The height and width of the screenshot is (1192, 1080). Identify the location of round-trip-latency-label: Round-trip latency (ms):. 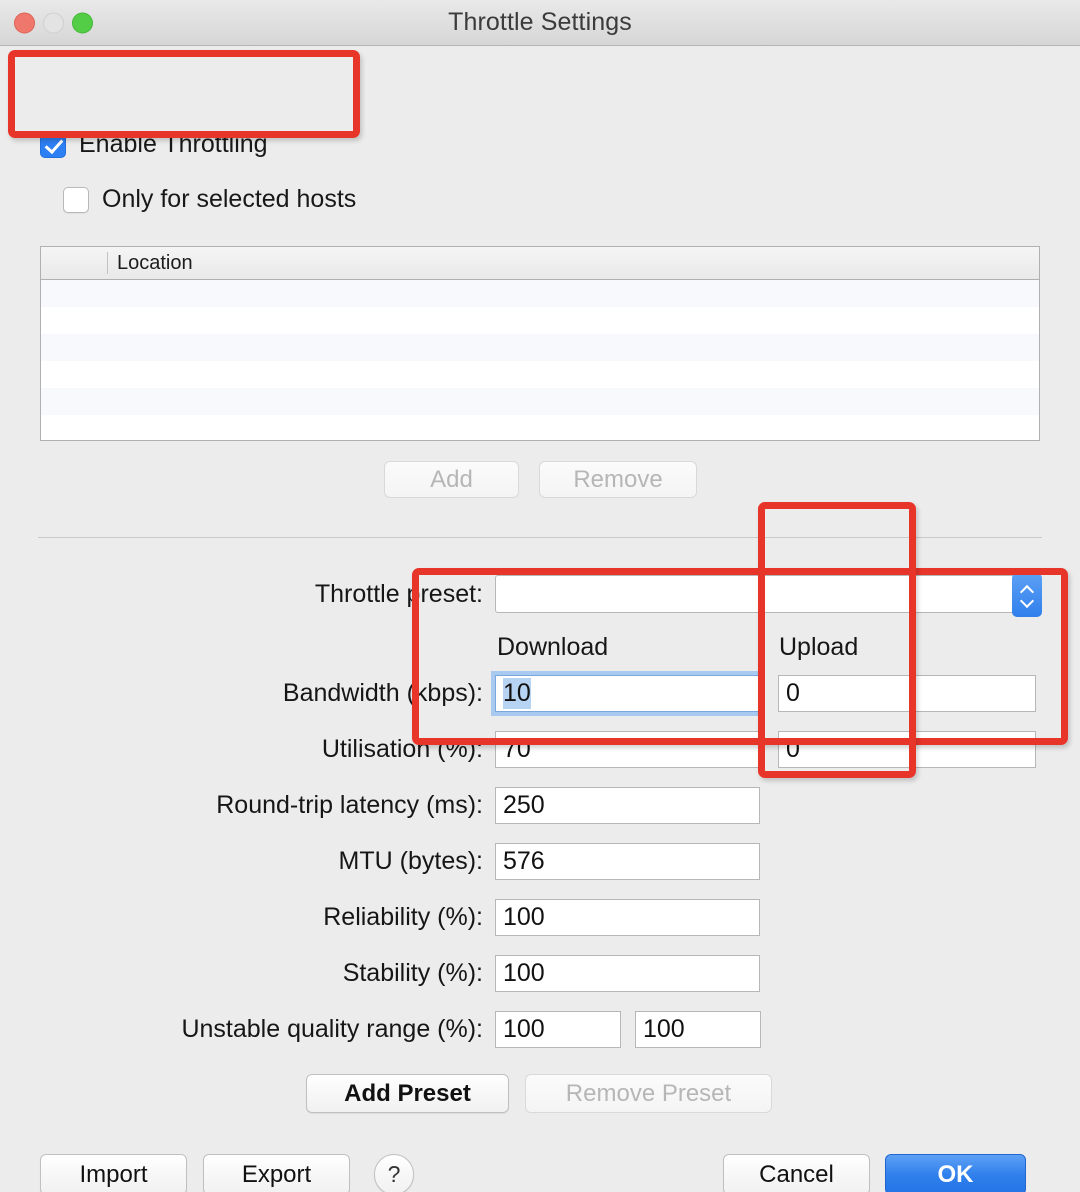
(349, 804).